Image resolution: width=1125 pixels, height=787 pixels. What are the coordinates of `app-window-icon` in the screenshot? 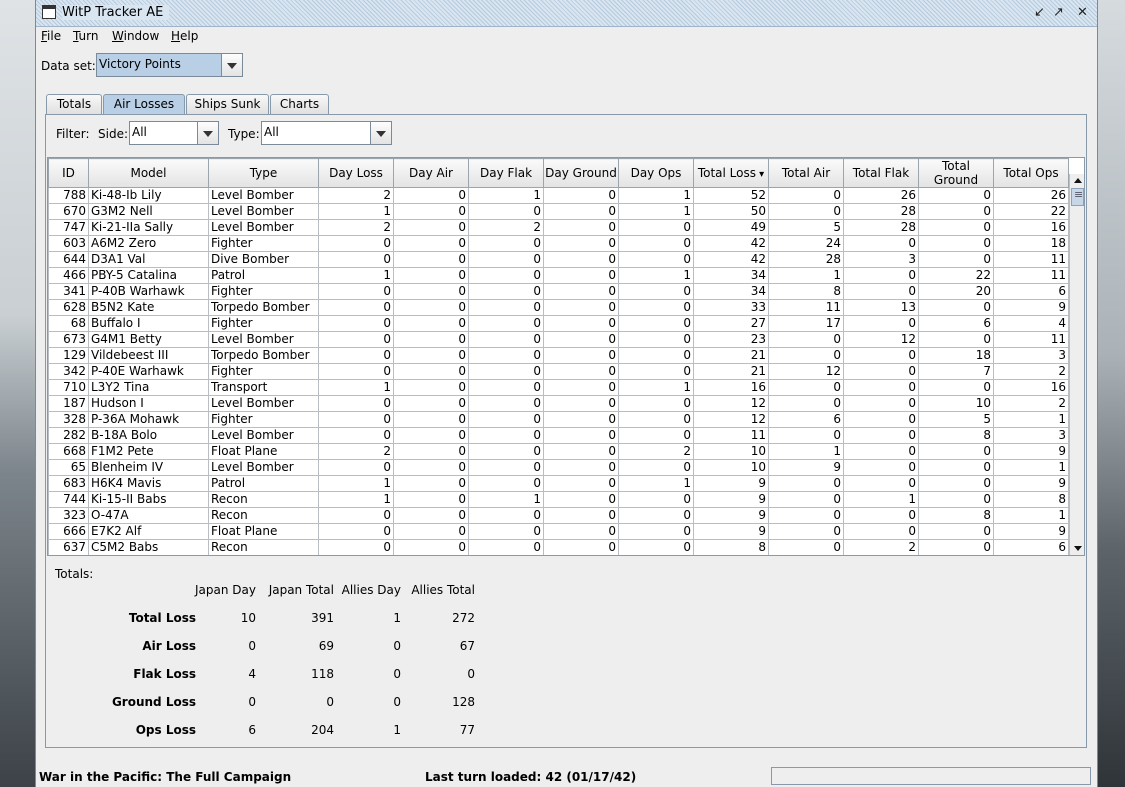 It's located at (49, 12).